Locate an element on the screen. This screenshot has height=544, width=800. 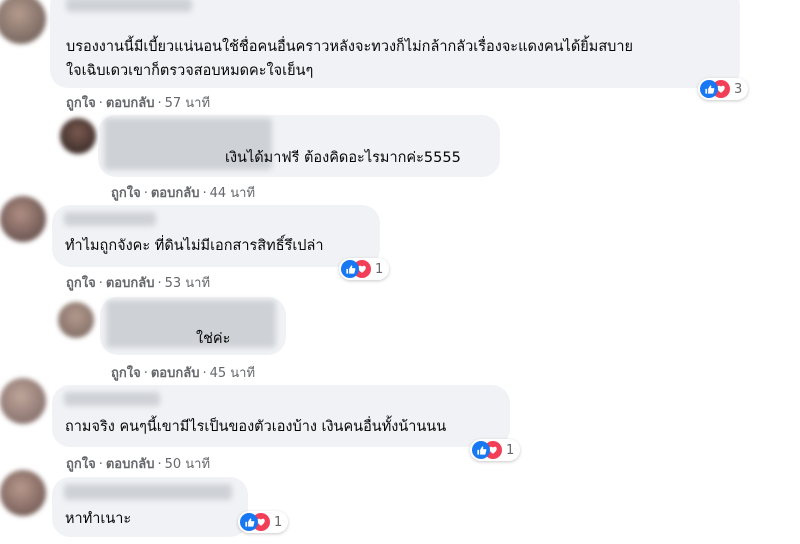
comment-actions: ถูกใจ · ตอบกลับ · 45 นาที is located at coordinates (183, 373).